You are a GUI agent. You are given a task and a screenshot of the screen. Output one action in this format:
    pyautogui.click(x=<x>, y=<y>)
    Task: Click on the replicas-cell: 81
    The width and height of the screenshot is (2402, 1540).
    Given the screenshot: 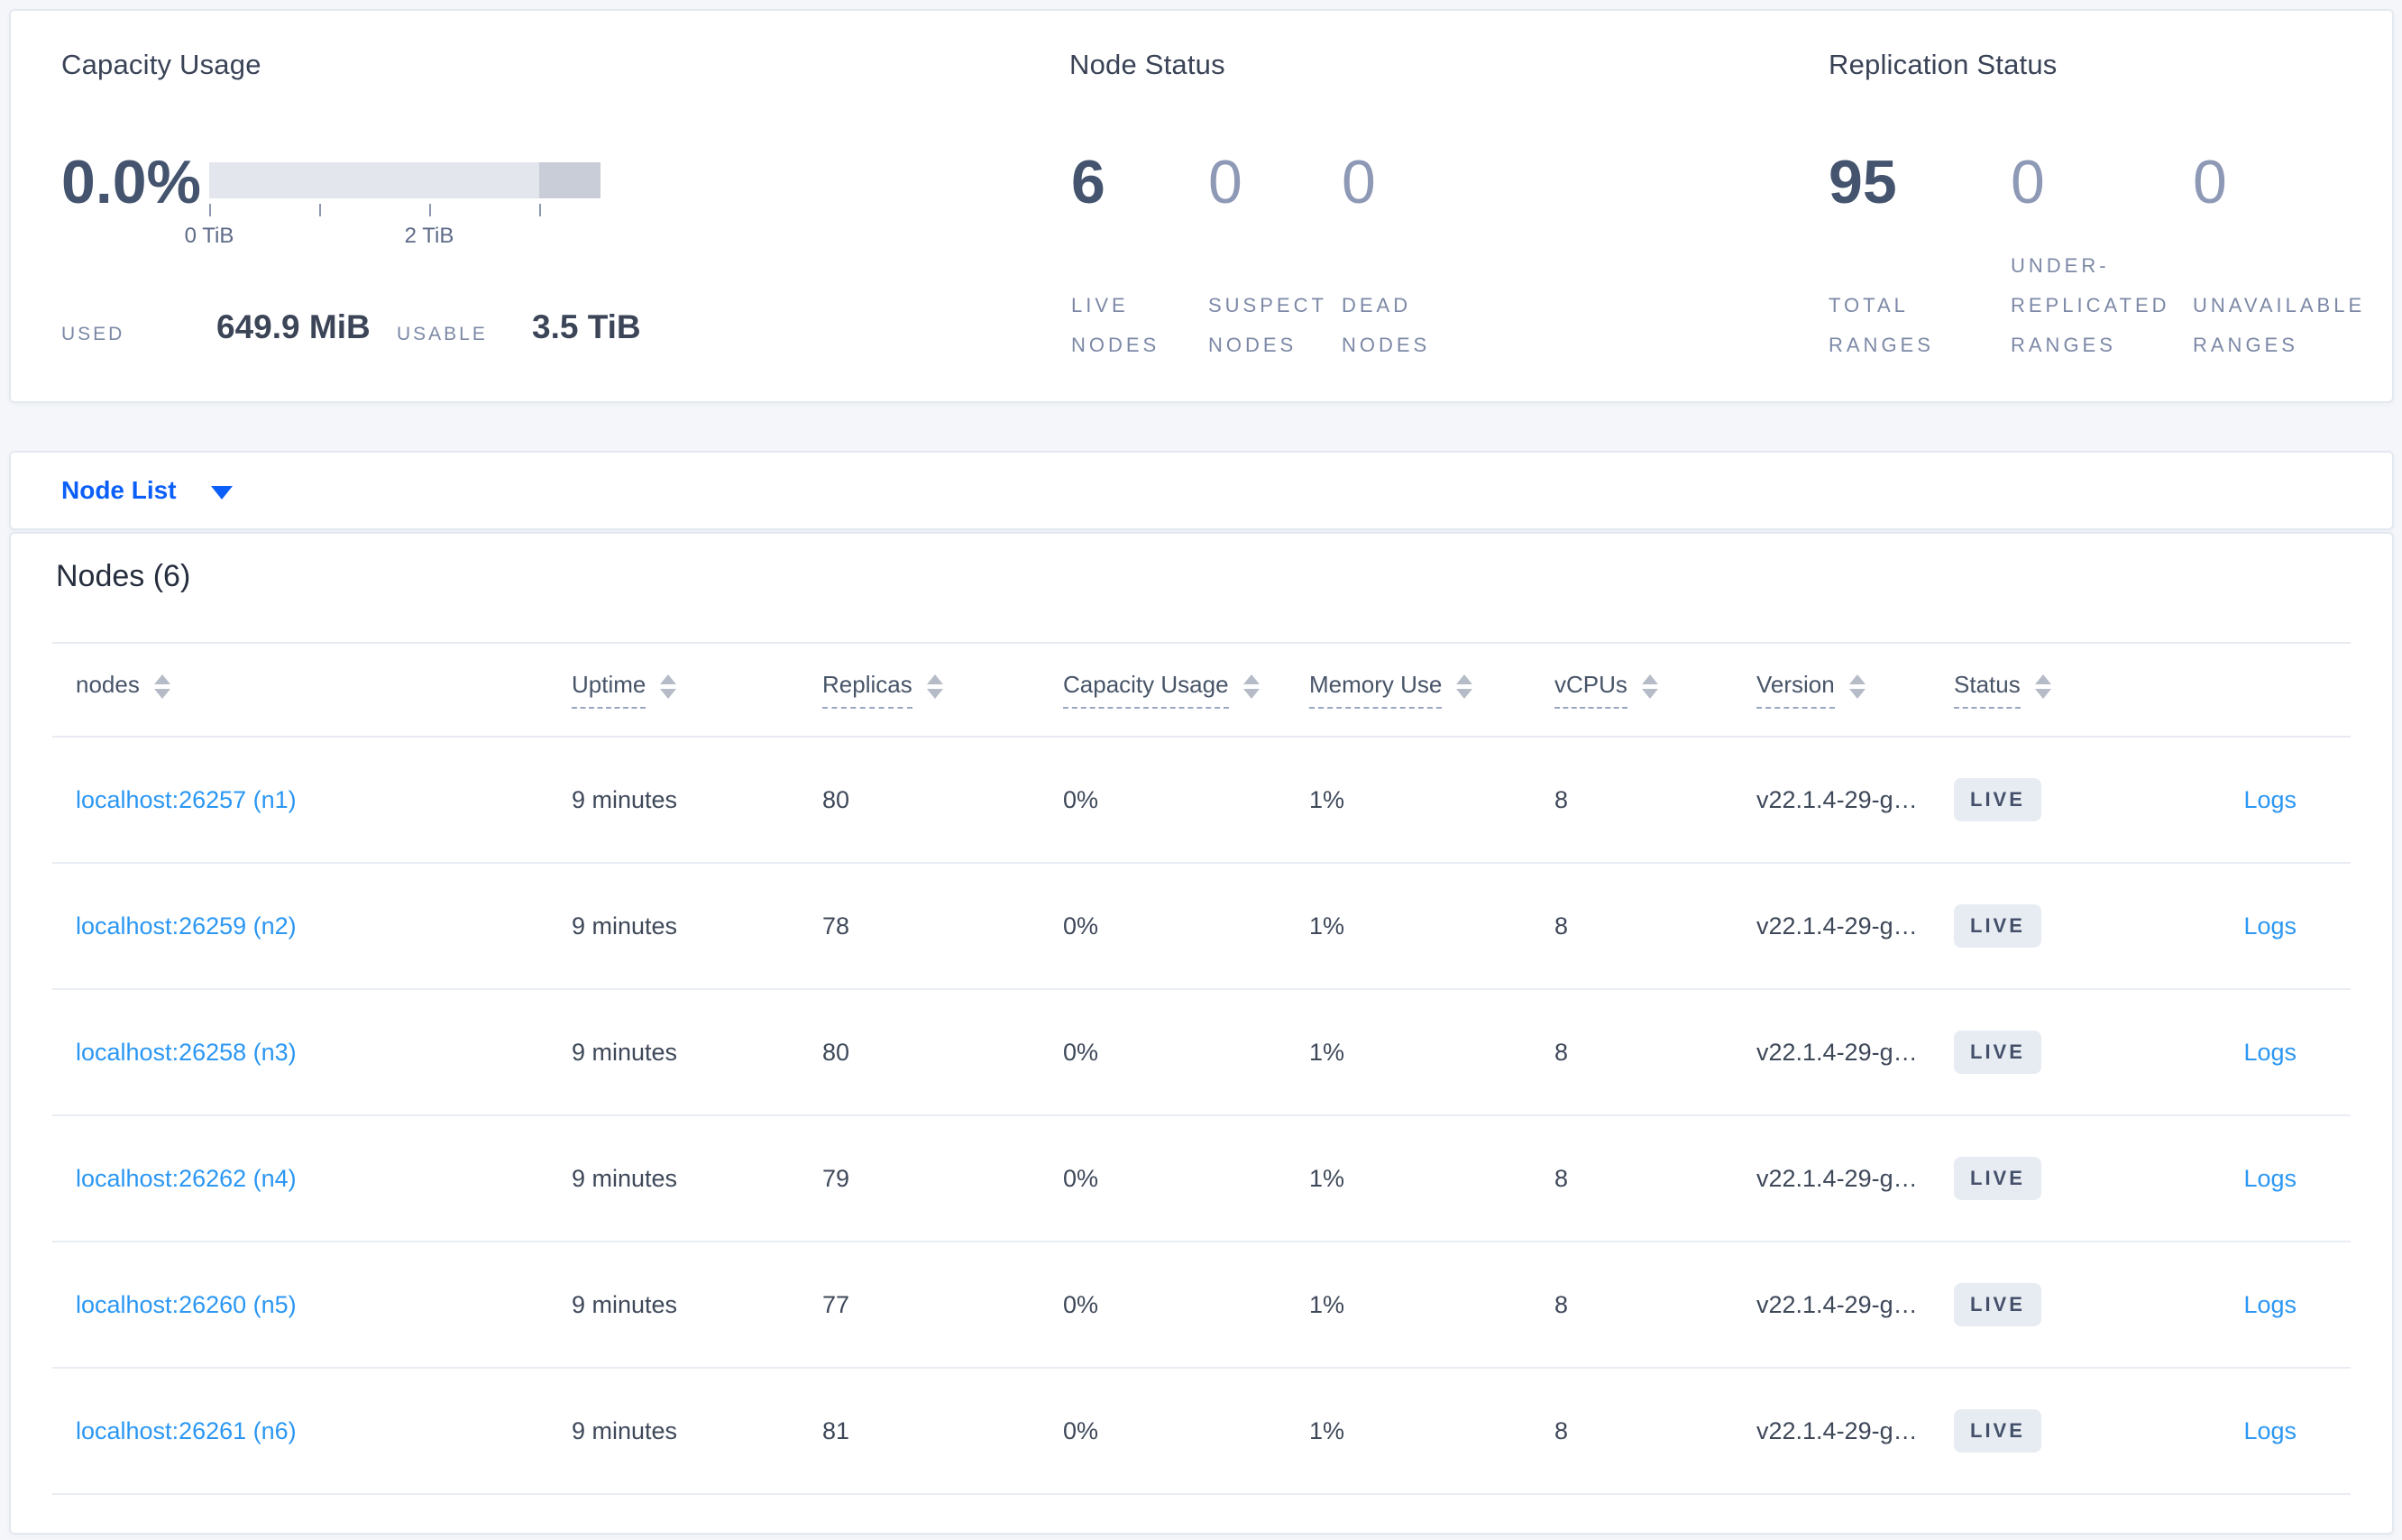 What is the action you would take?
    pyautogui.click(x=836, y=1430)
    